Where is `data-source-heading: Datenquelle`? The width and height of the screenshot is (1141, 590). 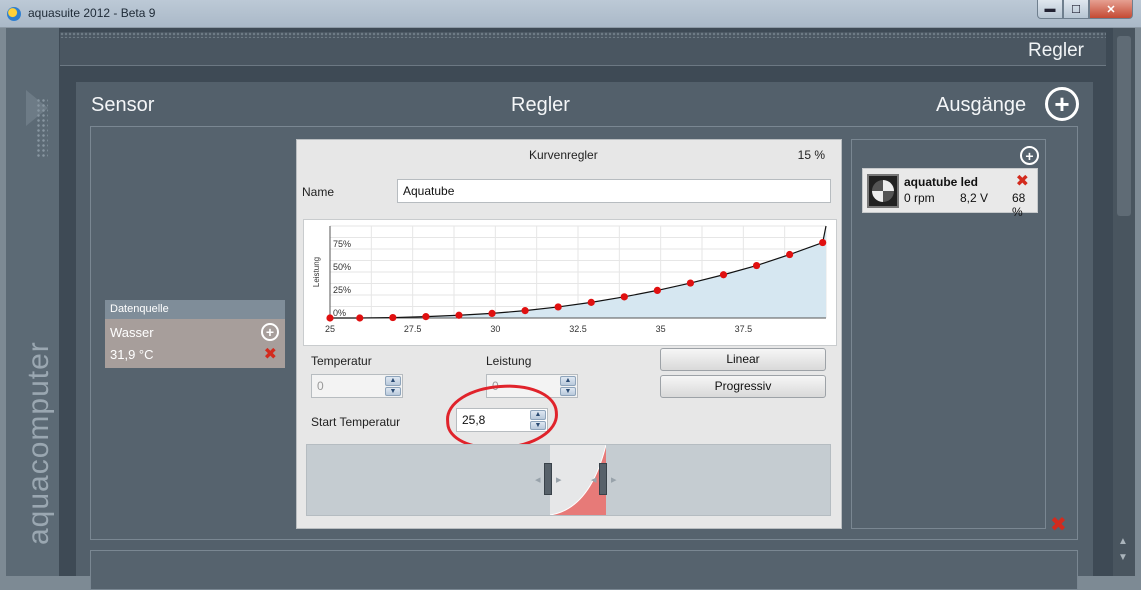
data-source-heading: Datenquelle is located at coordinates (195, 309).